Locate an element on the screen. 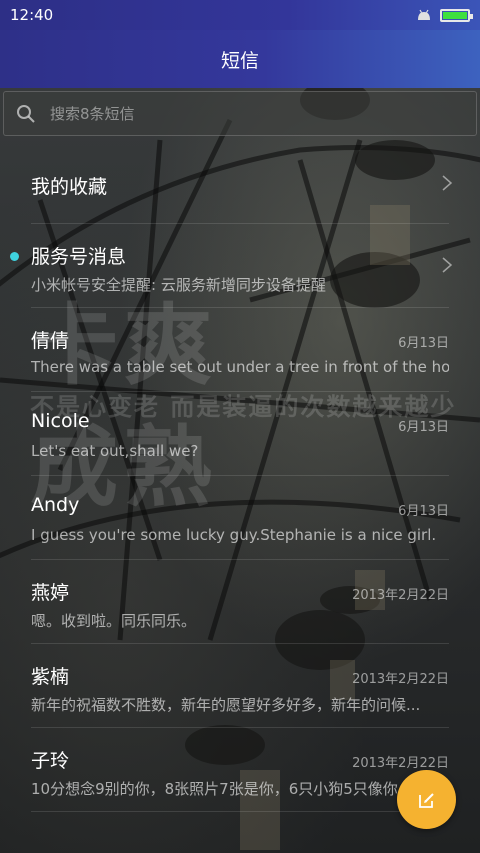 The image size is (480, 853). compose-icon is located at coordinates (426, 800).